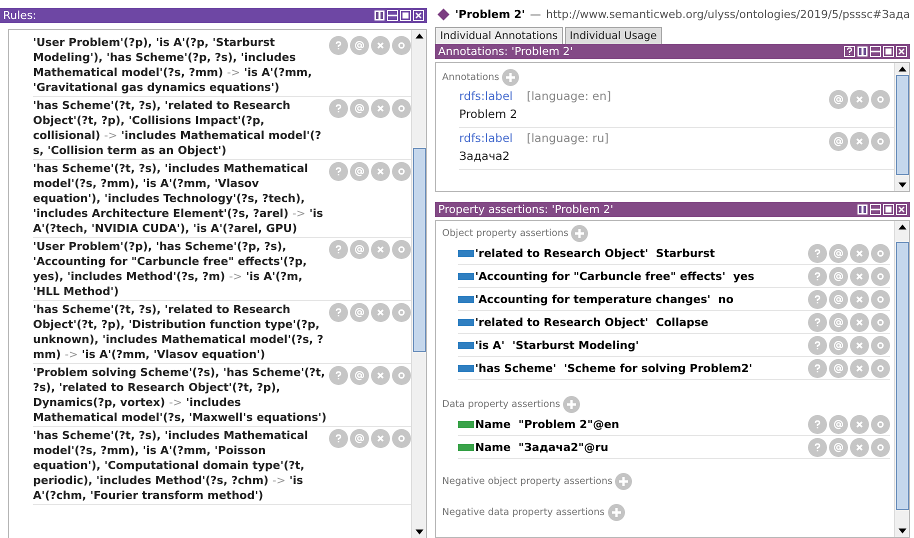 This screenshot has width=914, height=538. Describe the element at coordinates (490, 14) in the screenshot. I see `entity-name: 'Problem 2'` at that location.